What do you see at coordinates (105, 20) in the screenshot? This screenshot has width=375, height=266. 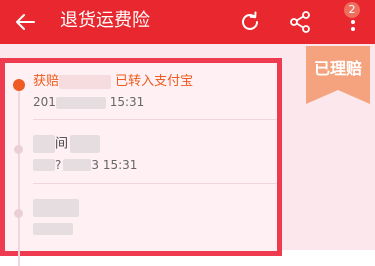 I see `page-title: 退货运费险` at bounding box center [105, 20].